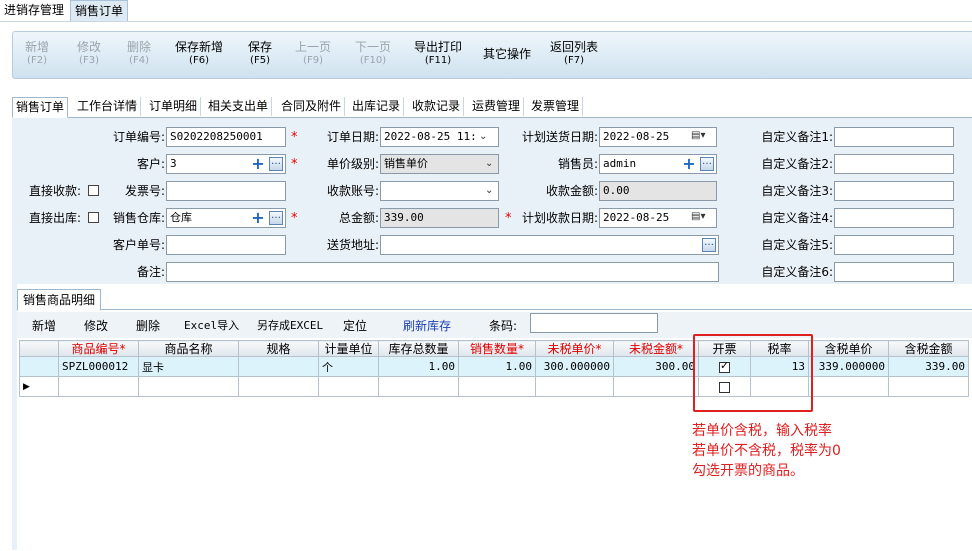  I want to click on warehouse-label: 销售仓库:, so click(138, 218).